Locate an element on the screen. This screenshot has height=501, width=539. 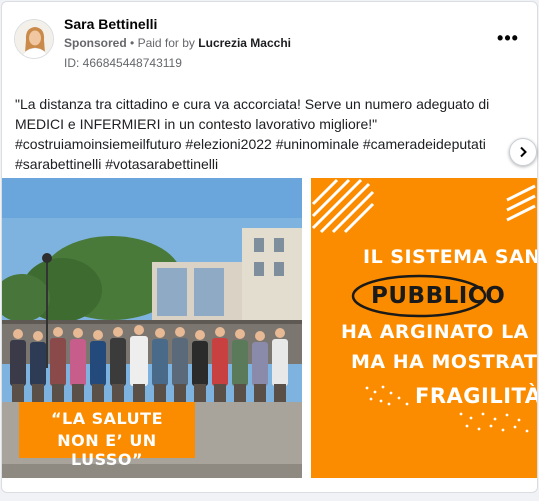
carousel-next-button is located at coordinates (523, 152).